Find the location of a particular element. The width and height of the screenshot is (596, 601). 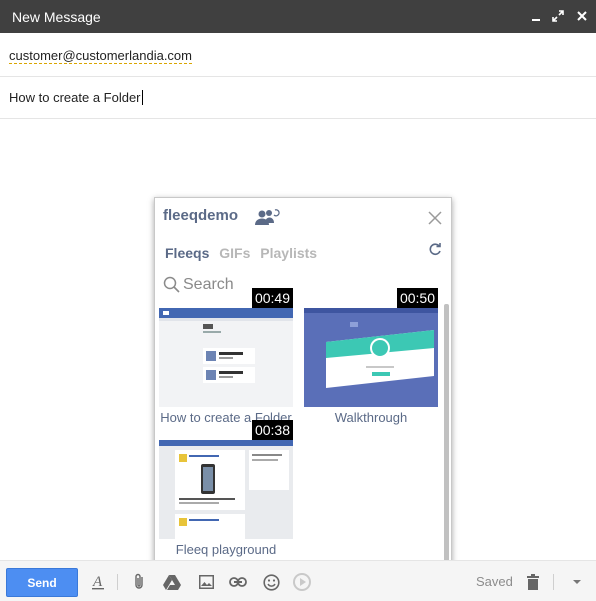

save-status: Saved is located at coordinates (494, 581).